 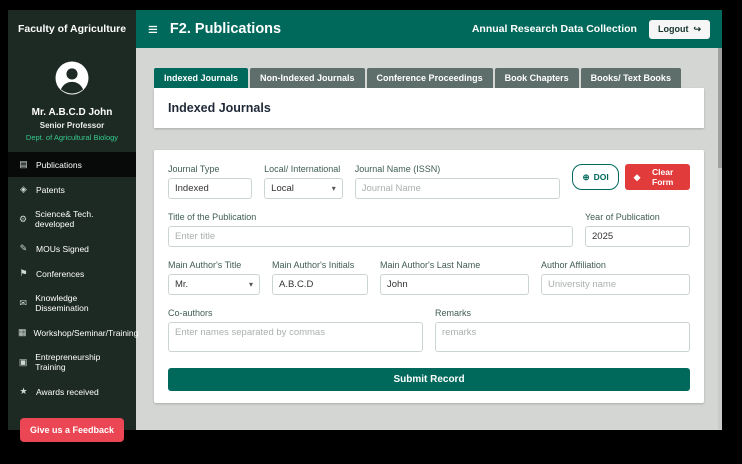 I want to click on tab-book-chapters: Book Chapters, so click(x=536, y=78).